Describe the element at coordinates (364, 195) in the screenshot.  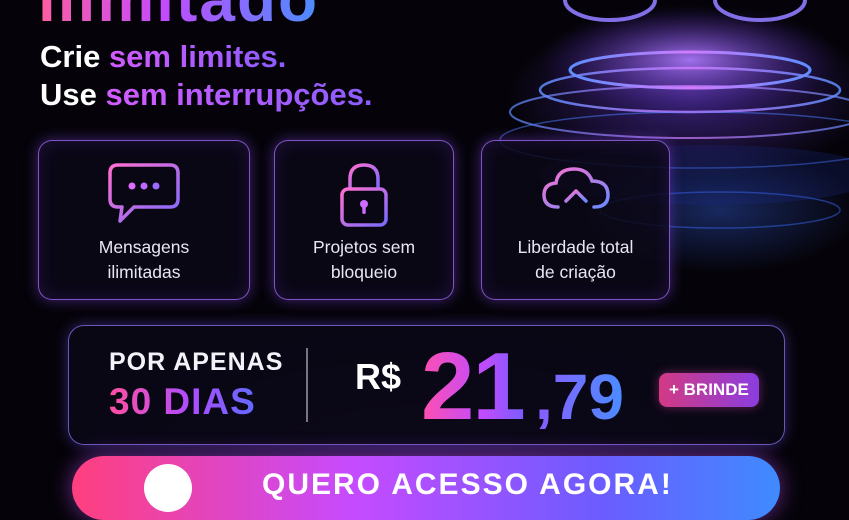
I see `padlock-icon` at that location.